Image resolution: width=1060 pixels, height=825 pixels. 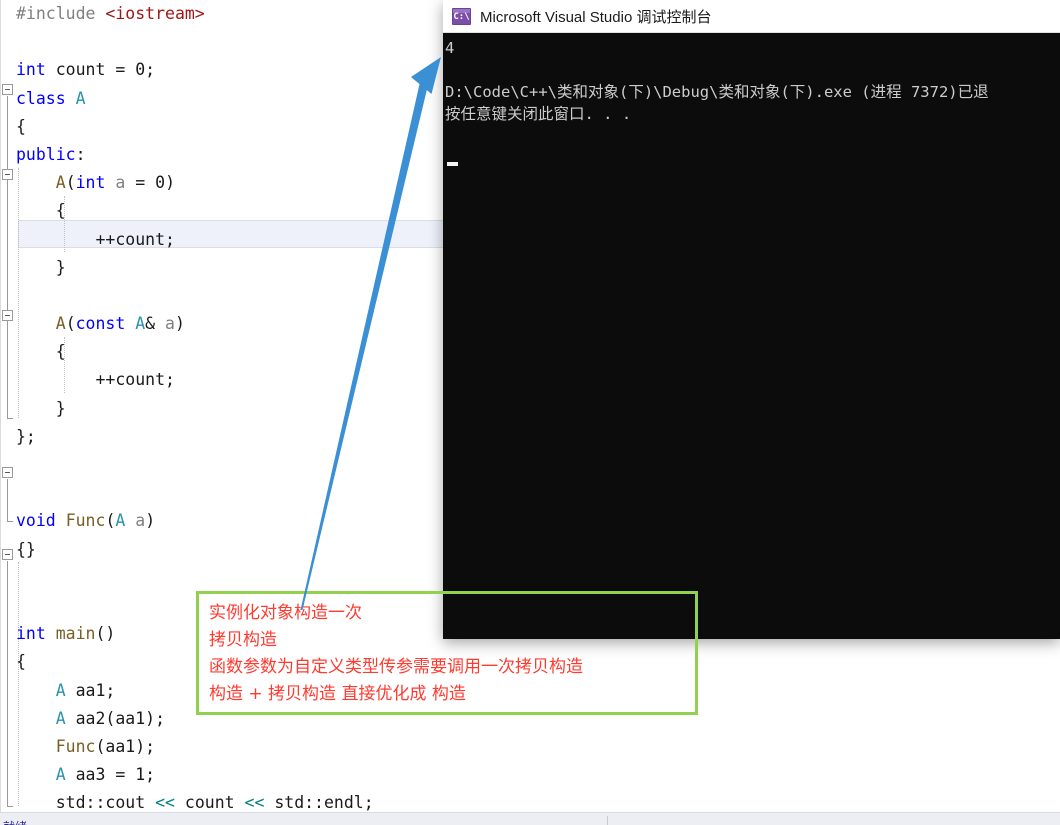 What do you see at coordinates (7, 89) in the screenshot?
I see `fold-toggle-class-a` at bounding box center [7, 89].